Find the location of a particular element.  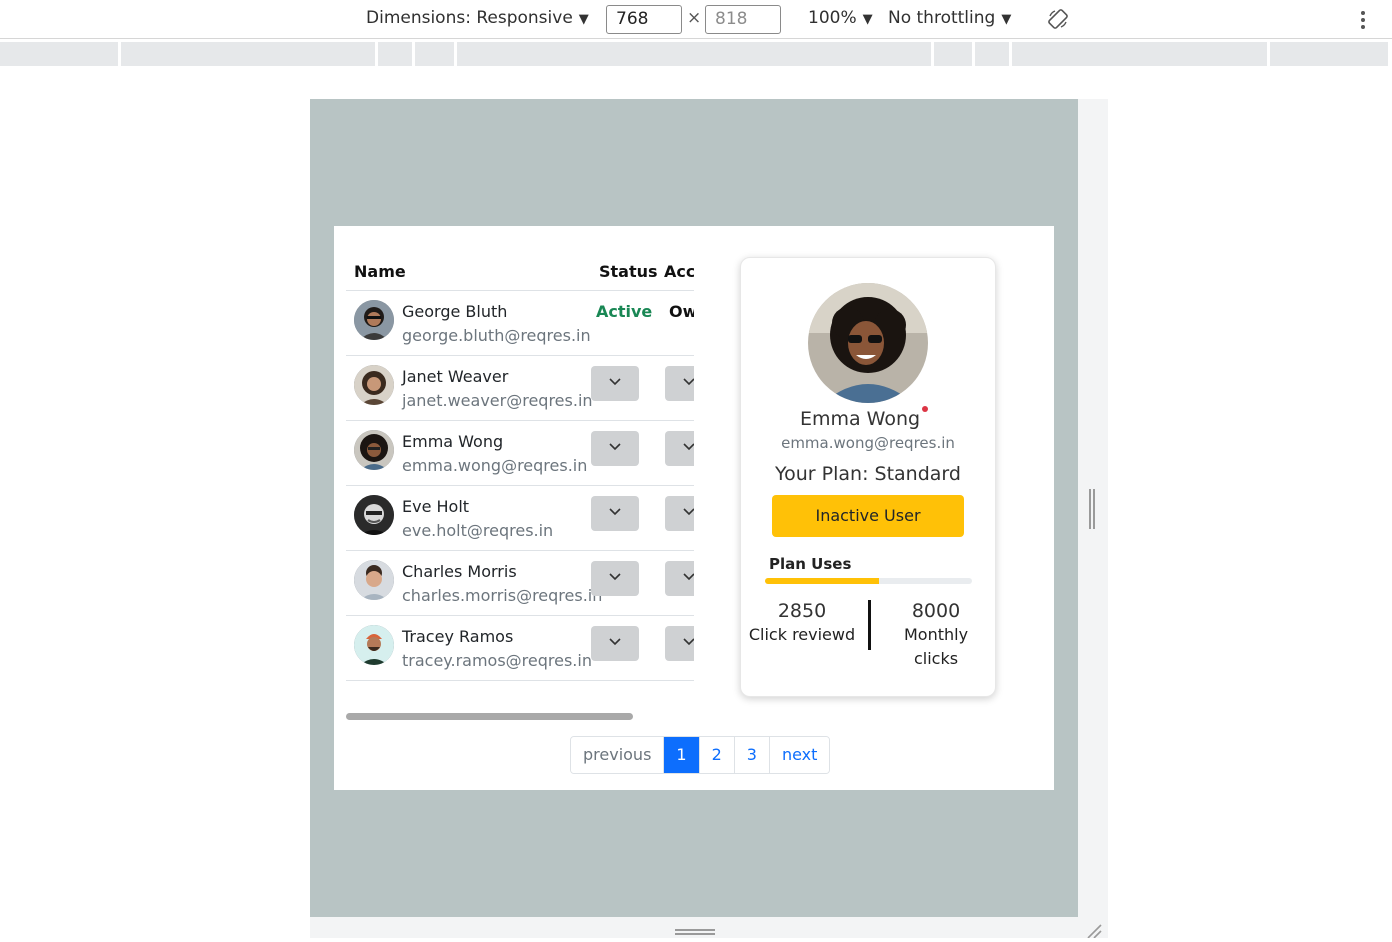

user-email: eve.holt@reqres.in is located at coordinates (478, 530).